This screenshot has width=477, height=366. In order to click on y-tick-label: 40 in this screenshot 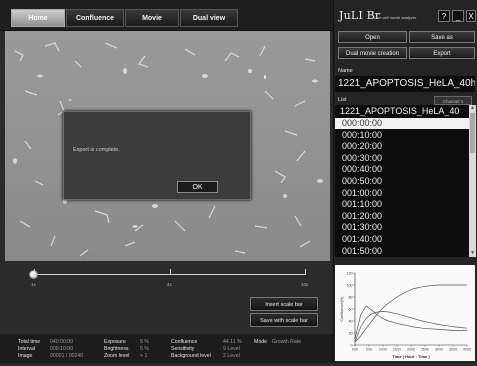, I will do `click(351, 321)`.